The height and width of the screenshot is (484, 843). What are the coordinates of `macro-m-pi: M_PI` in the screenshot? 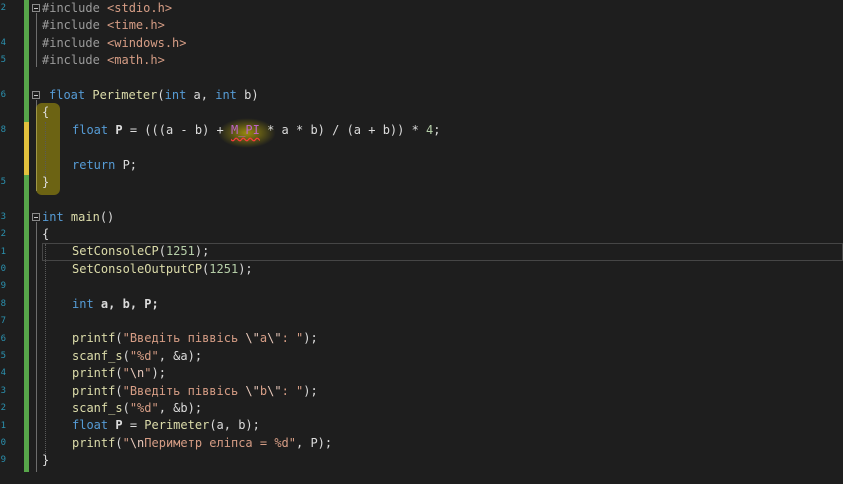 It's located at (245, 129).